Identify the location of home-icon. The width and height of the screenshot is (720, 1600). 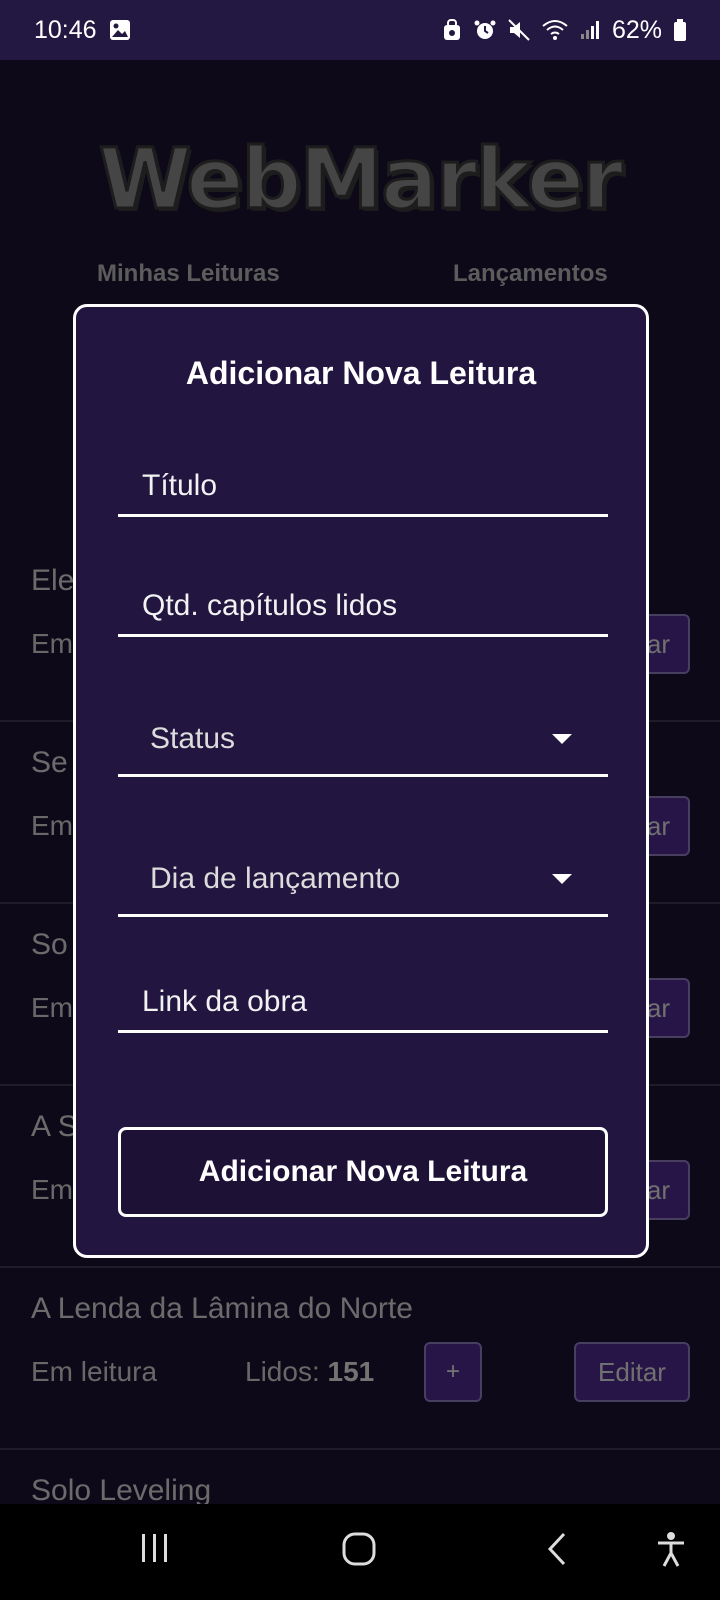
(359, 1549).